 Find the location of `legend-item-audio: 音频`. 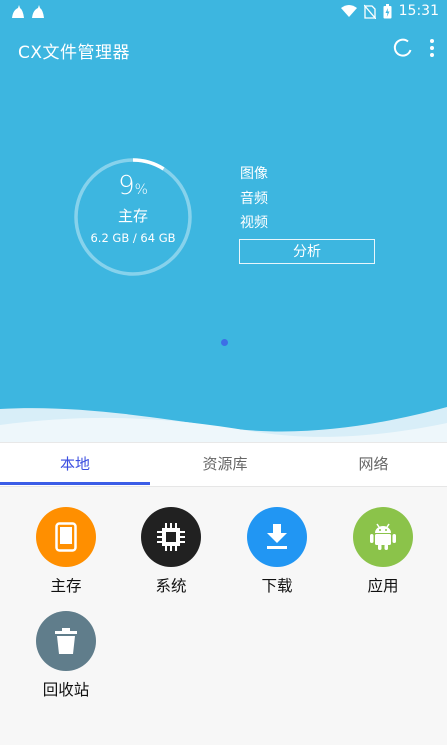

legend-item-audio: 音频 is located at coordinates (254, 198).